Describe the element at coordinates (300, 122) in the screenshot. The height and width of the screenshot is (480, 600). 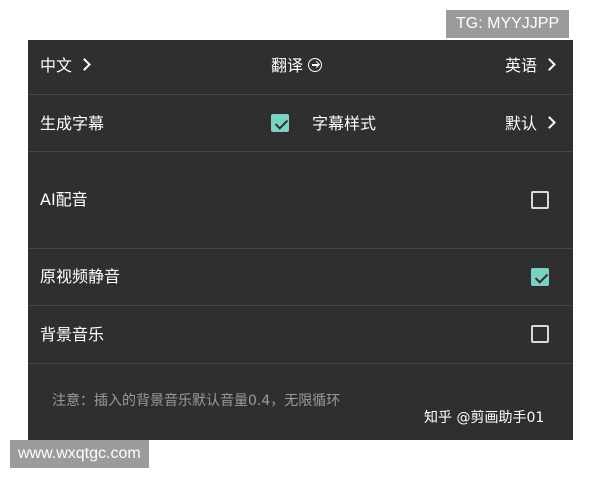
I see `subtitle-row: 生成字幕 字幕样式 默认` at that location.